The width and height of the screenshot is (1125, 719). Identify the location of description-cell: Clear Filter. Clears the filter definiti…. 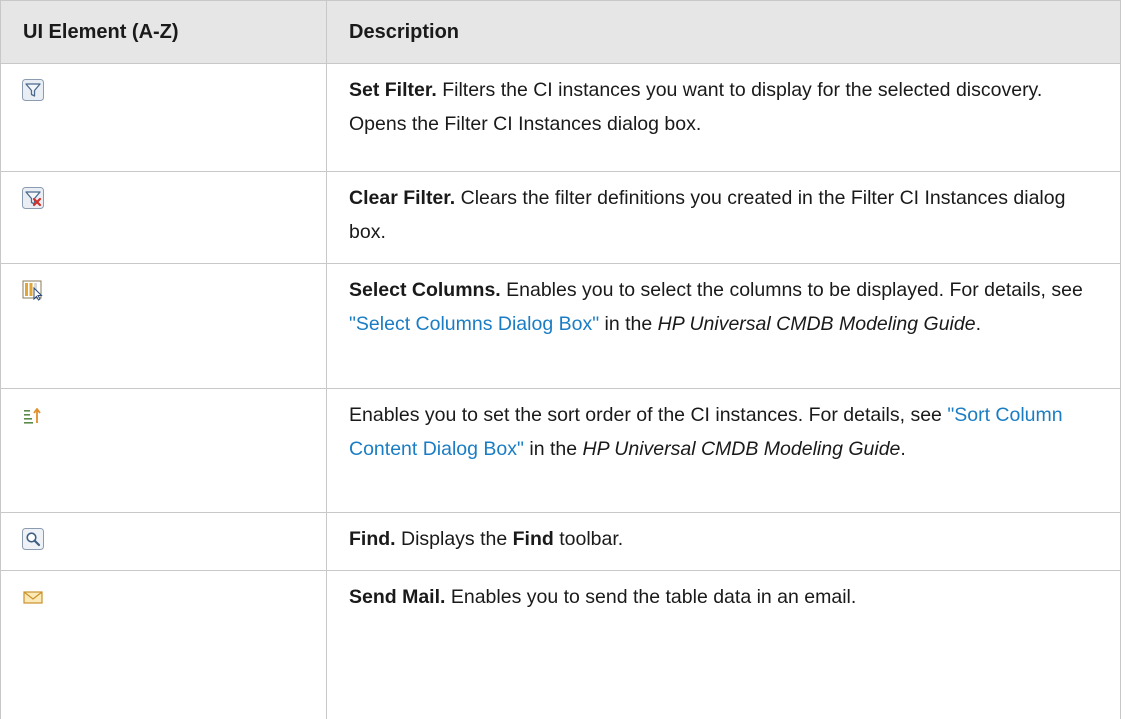
(723, 217).